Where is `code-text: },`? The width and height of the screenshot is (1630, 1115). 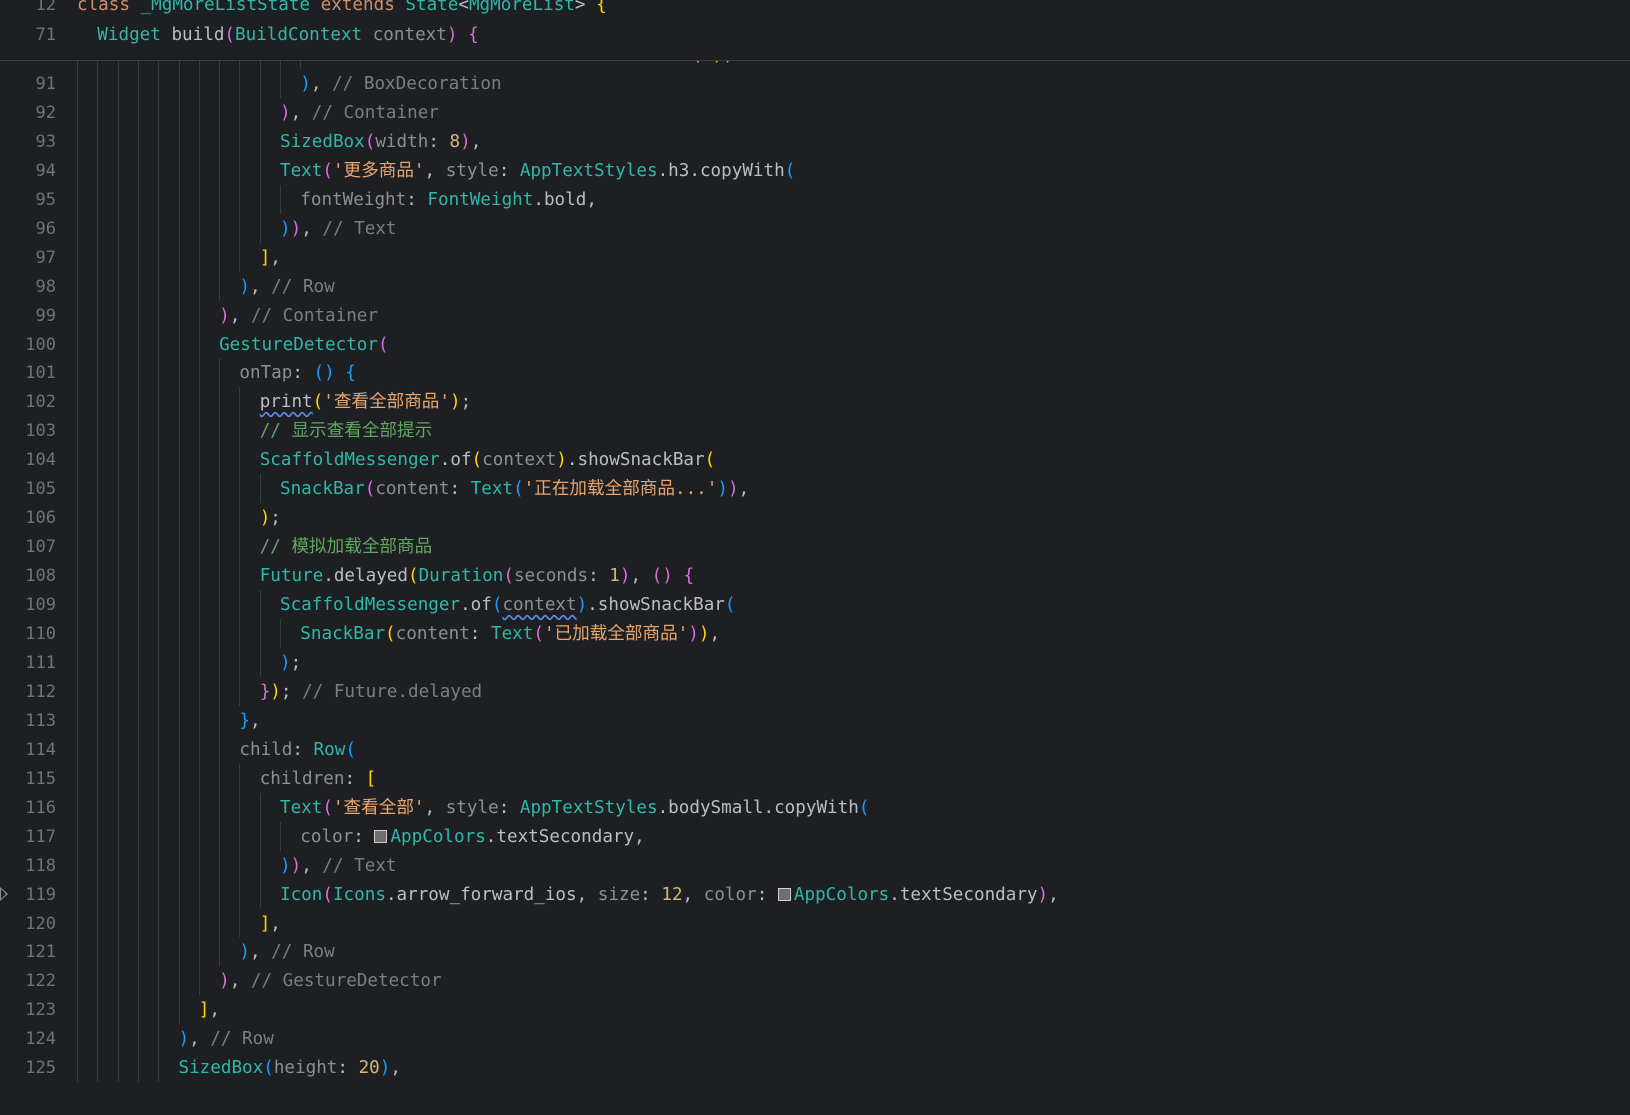
code-text: }, is located at coordinates (249, 721).